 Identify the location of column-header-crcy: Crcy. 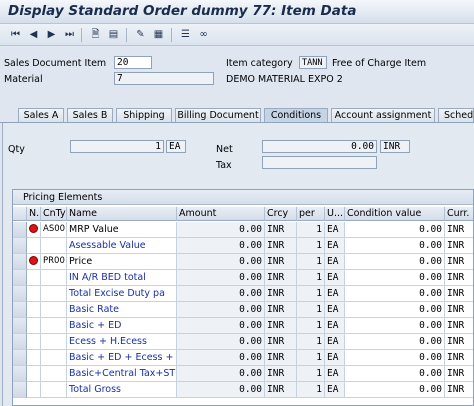
(281, 214).